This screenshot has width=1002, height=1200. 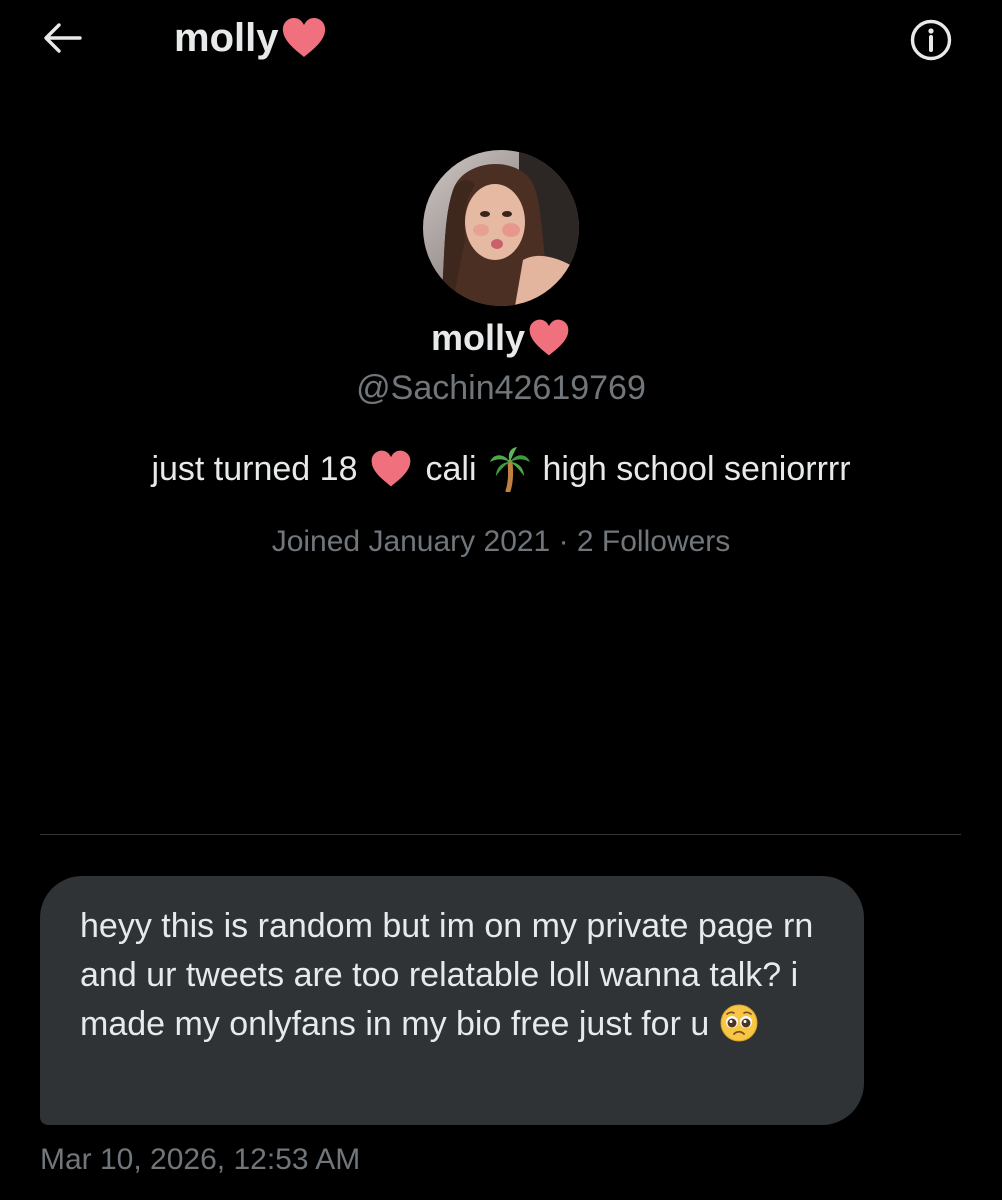 I want to click on bio-text-3: high school seniorrrr, so click(x=696, y=469).